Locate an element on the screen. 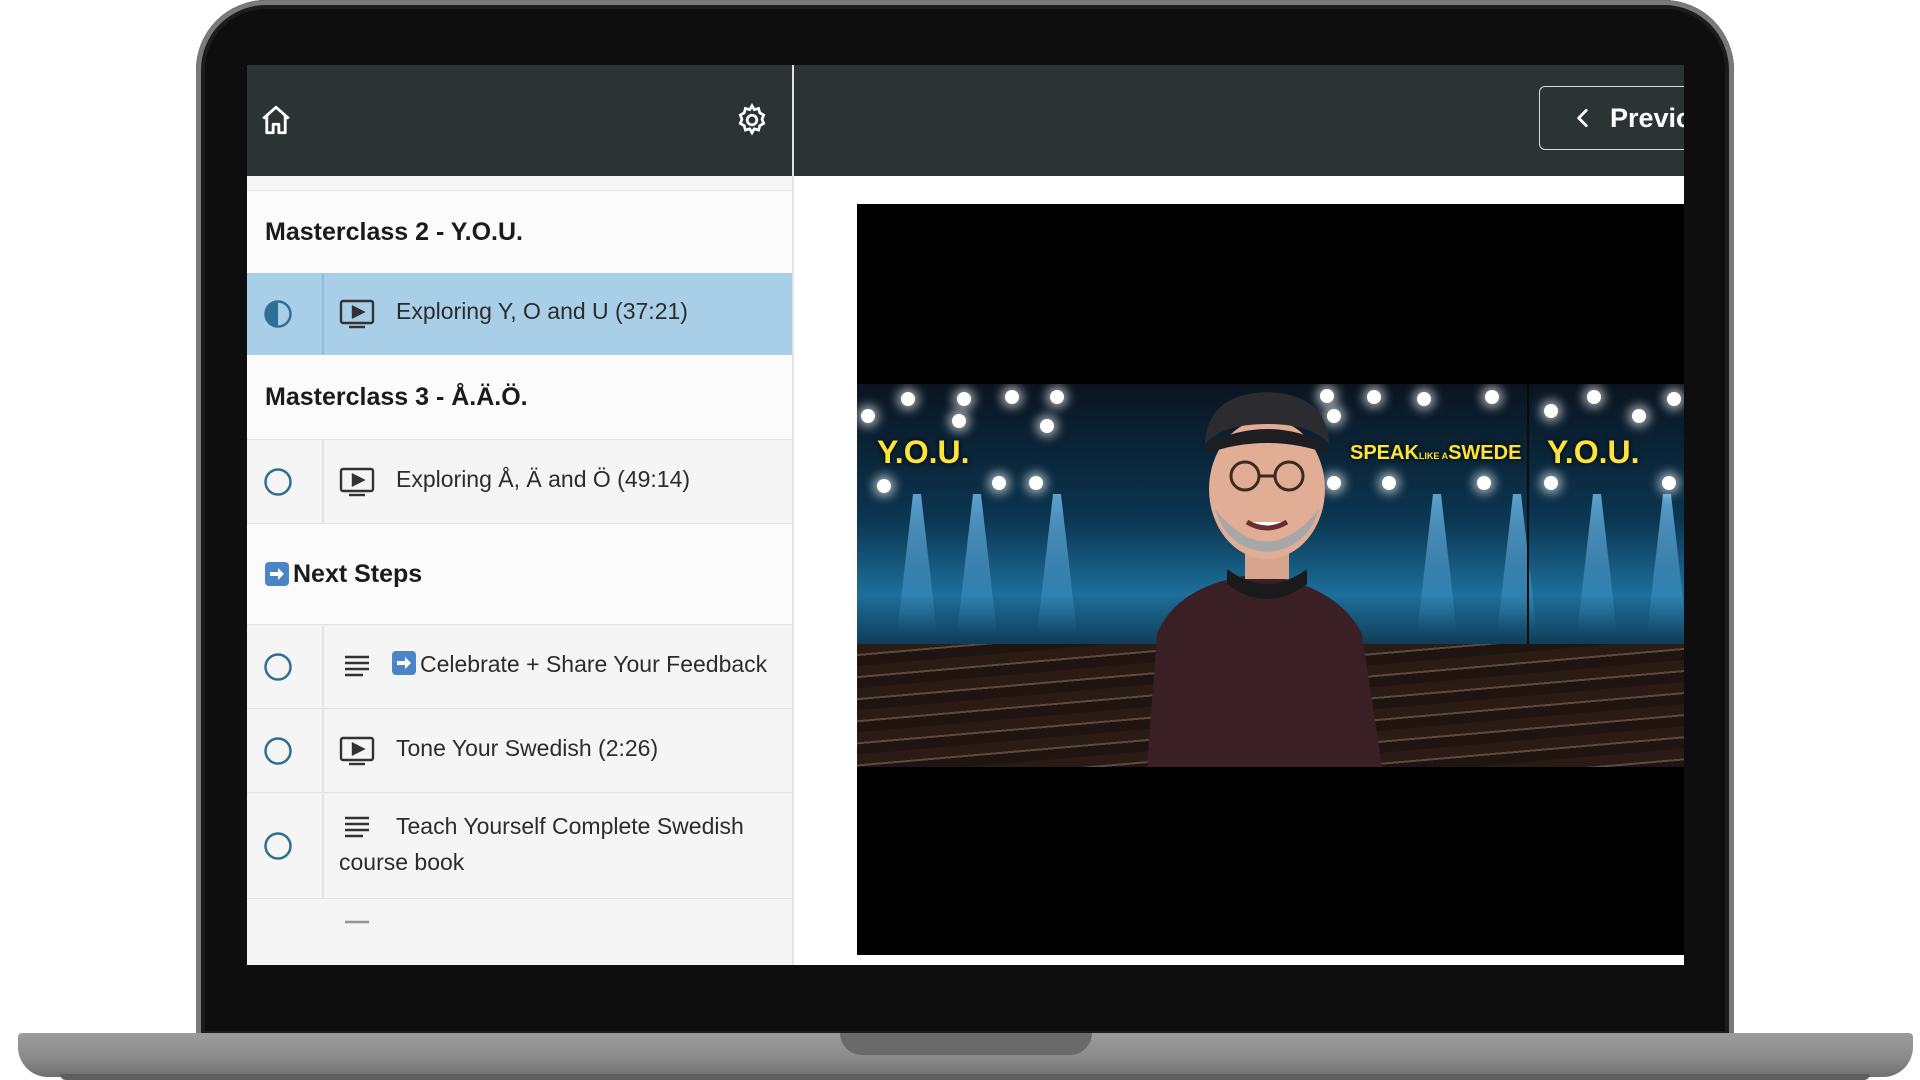 This screenshot has width=1920, height=1080. lesson-label: Tone Your Swedish (2:26) is located at coordinates (527, 748).